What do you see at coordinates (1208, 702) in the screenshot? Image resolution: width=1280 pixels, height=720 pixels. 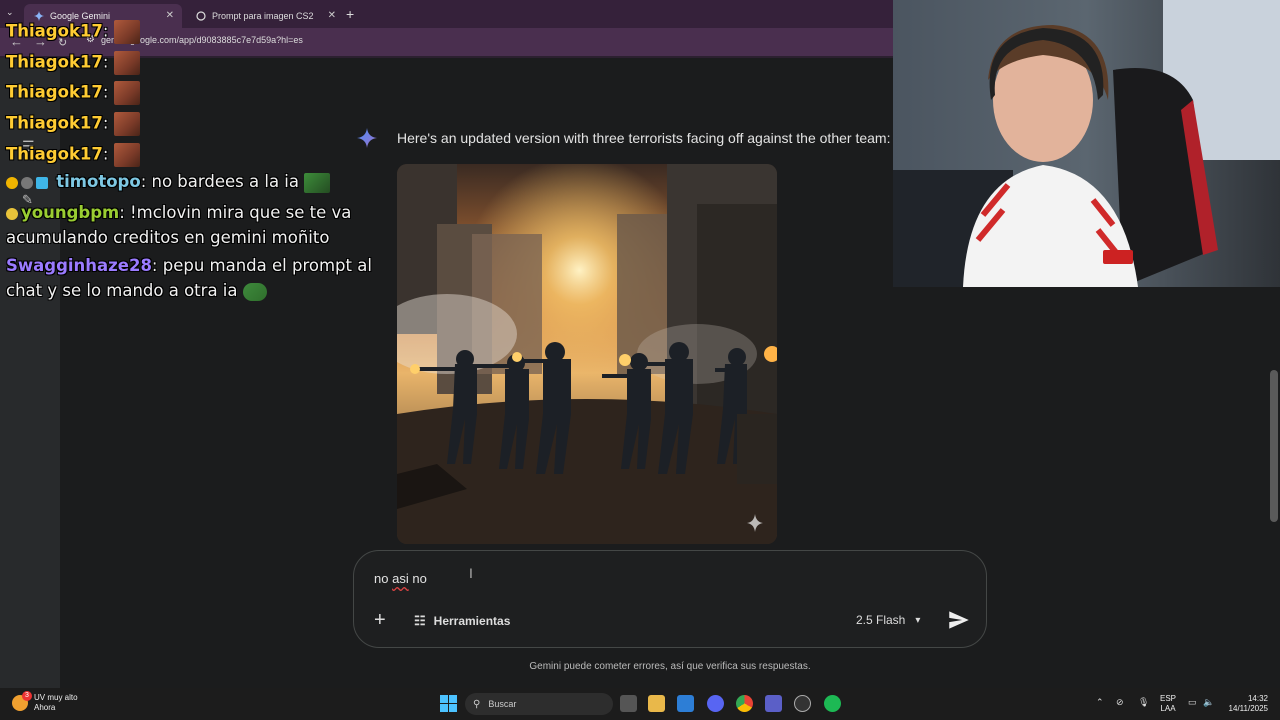 I see `volume-icon: 🔈` at bounding box center [1208, 702].